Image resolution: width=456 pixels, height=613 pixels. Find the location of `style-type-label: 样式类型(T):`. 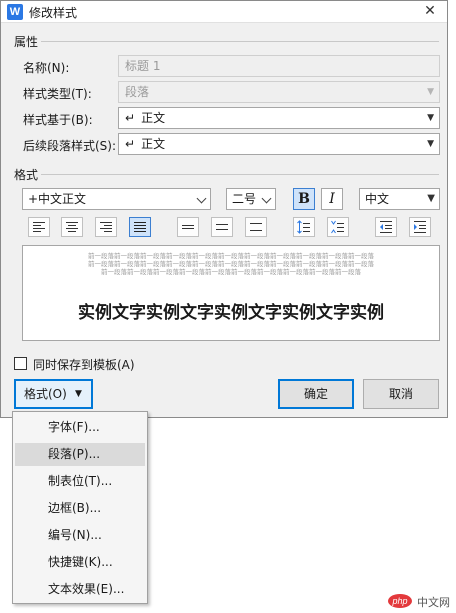

style-type-label: 样式类型(T): is located at coordinates (57, 94).